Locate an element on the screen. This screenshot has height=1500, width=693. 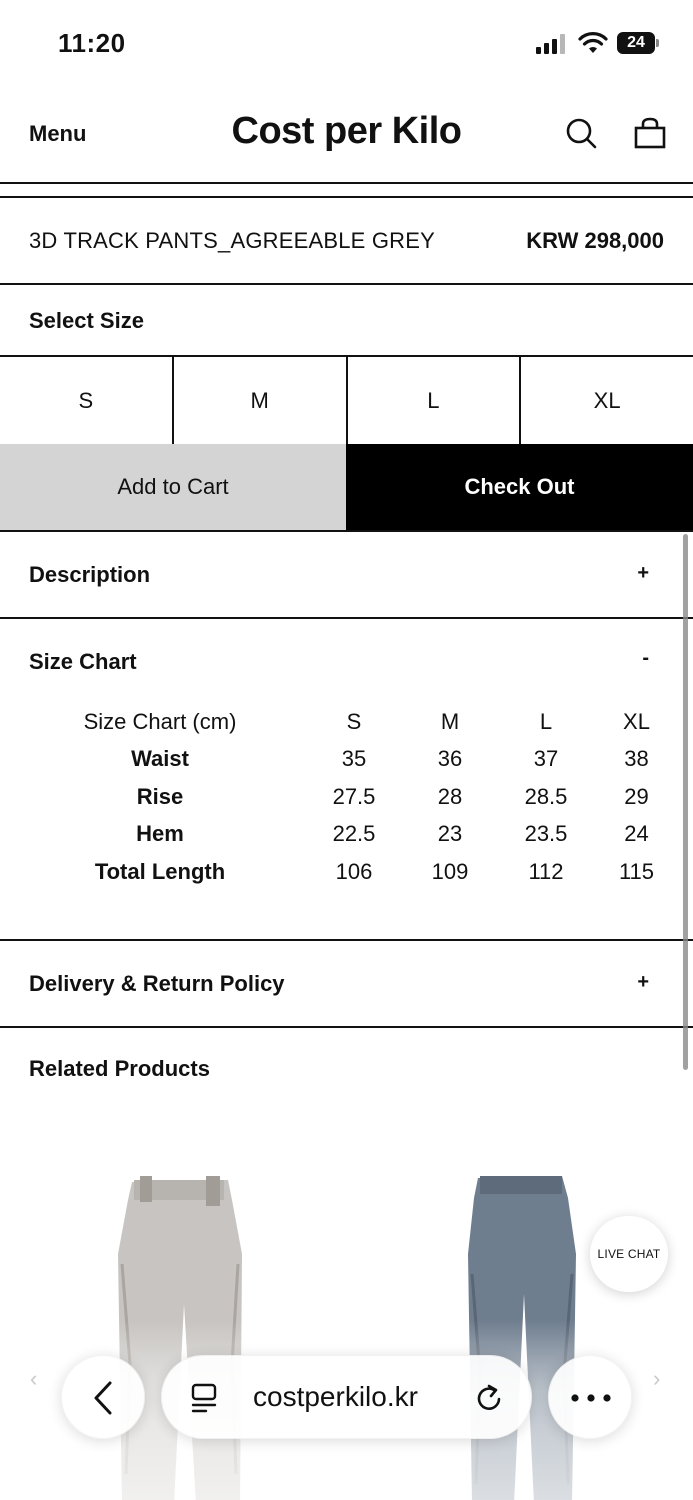
size-chart-cell: 23 is located at coordinates (450, 834).